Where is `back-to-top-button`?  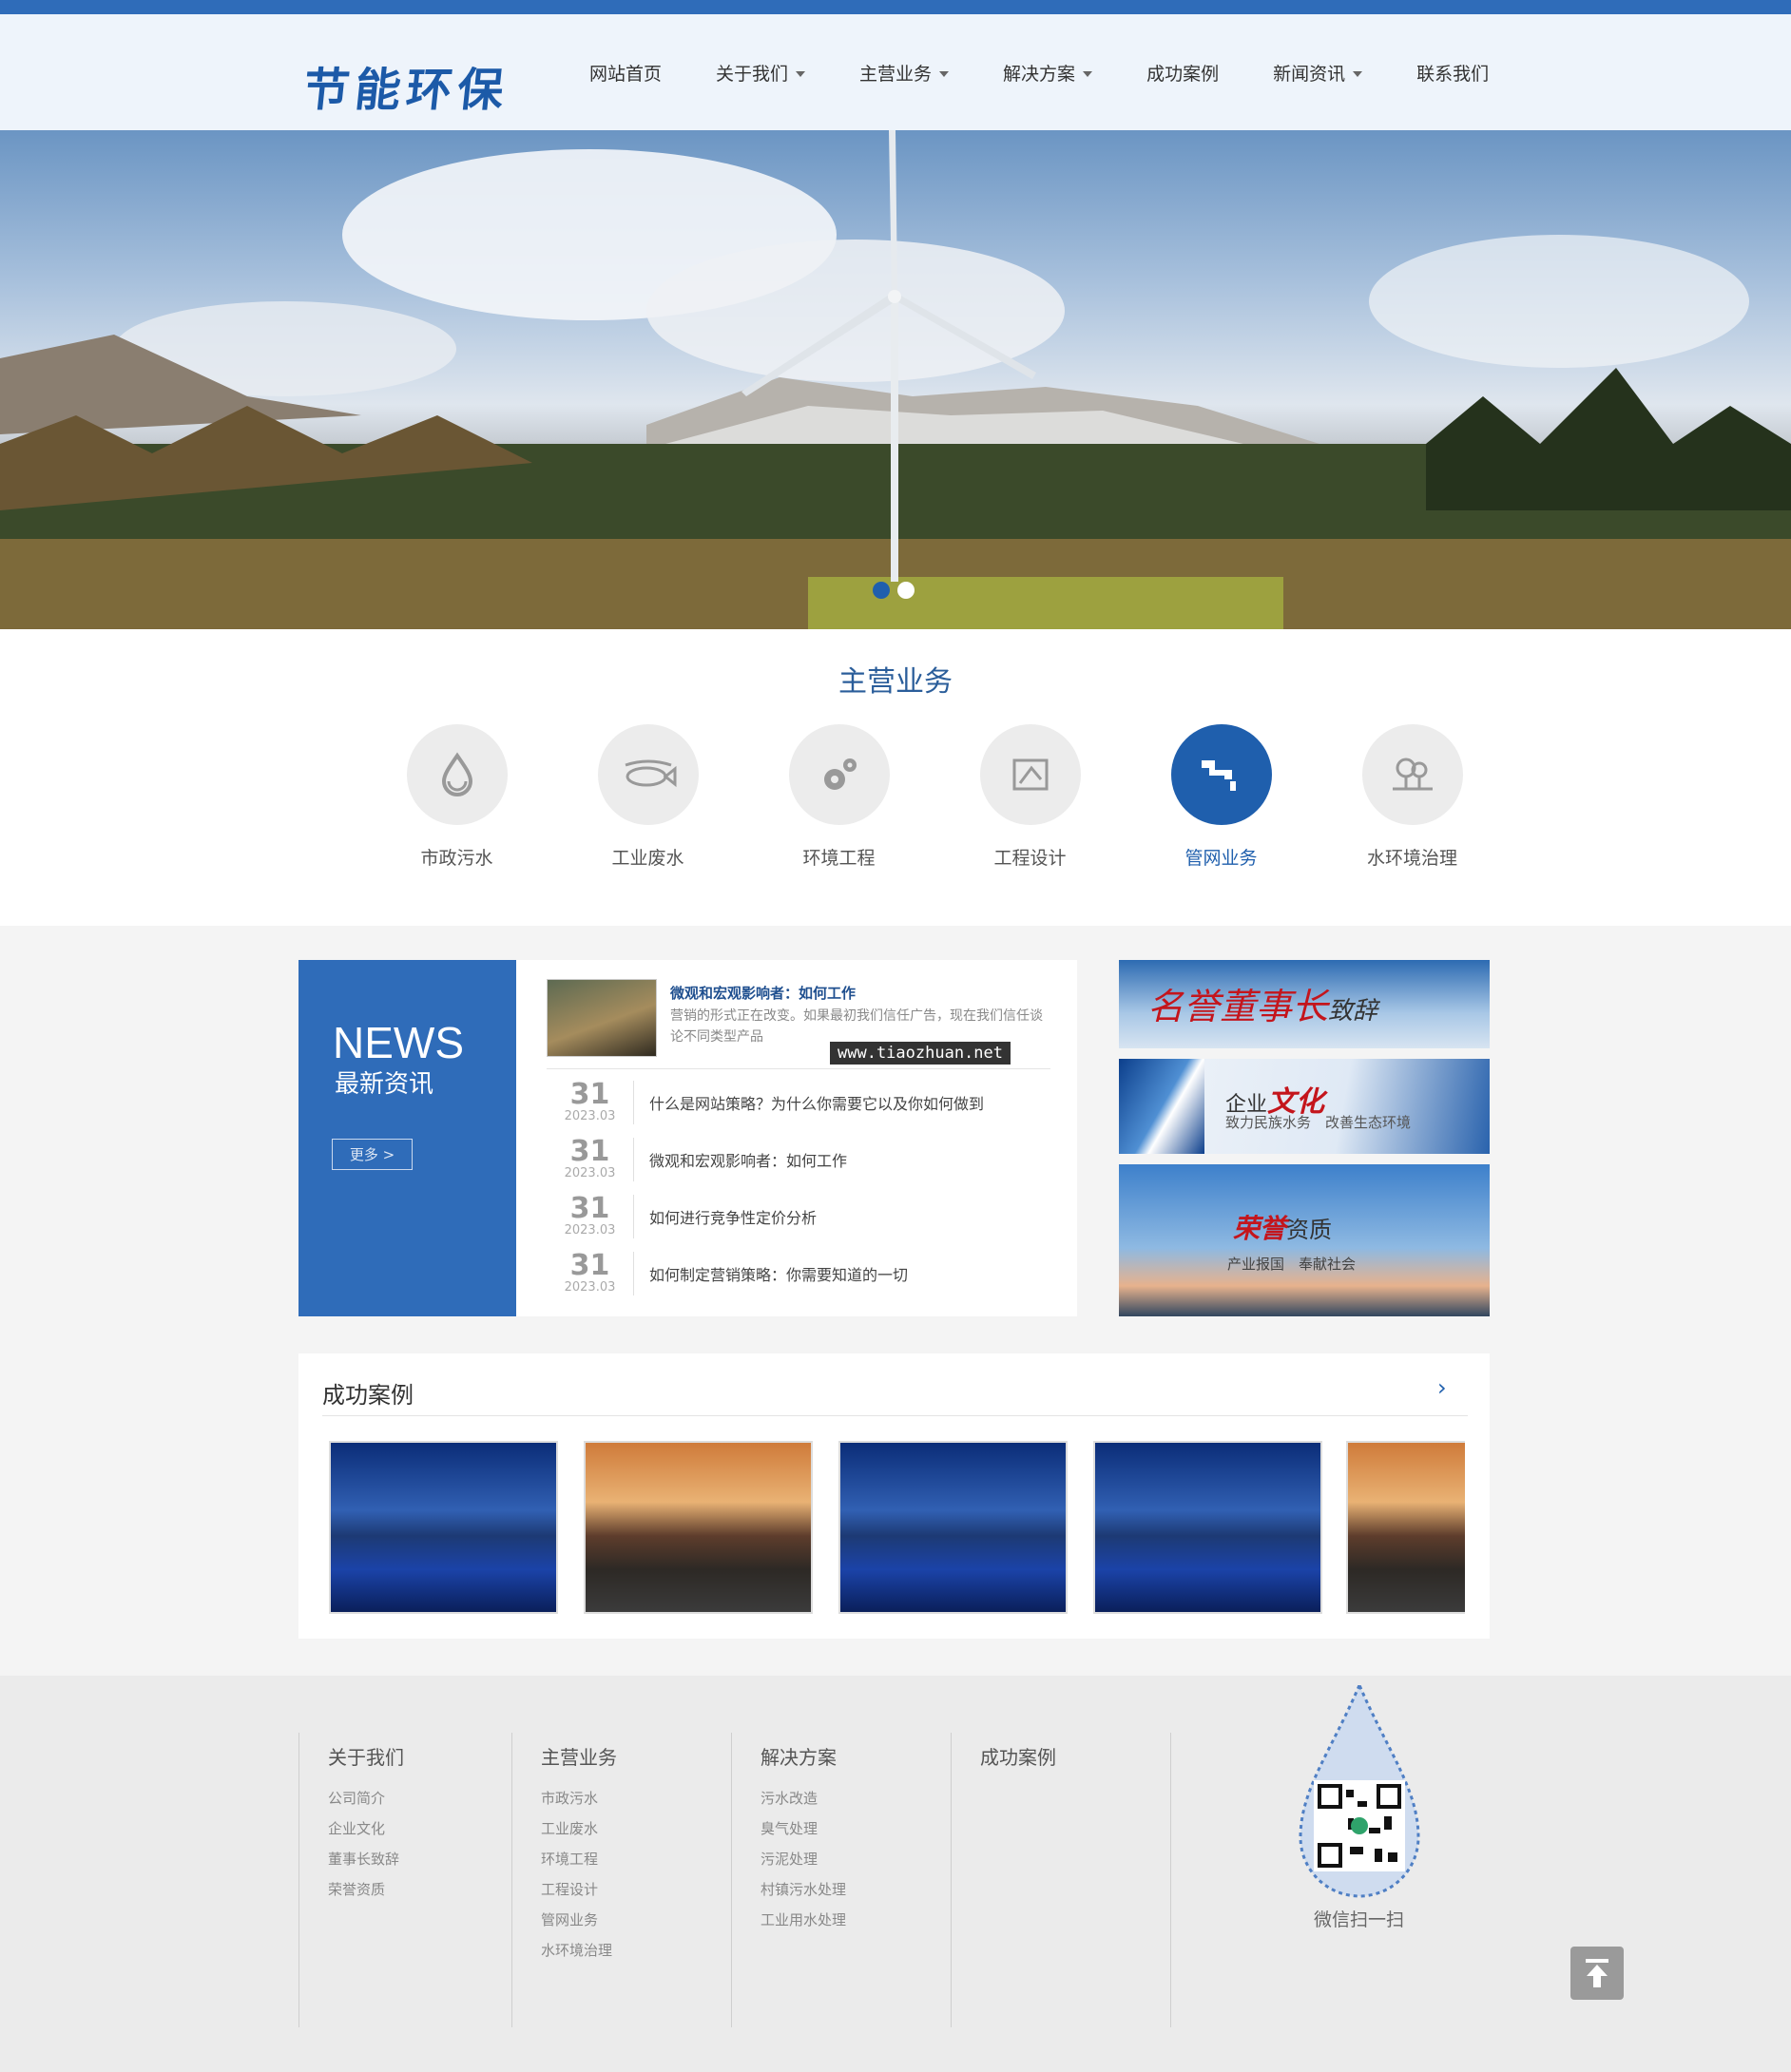
back-to-top-button is located at coordinates (1597, 1974).